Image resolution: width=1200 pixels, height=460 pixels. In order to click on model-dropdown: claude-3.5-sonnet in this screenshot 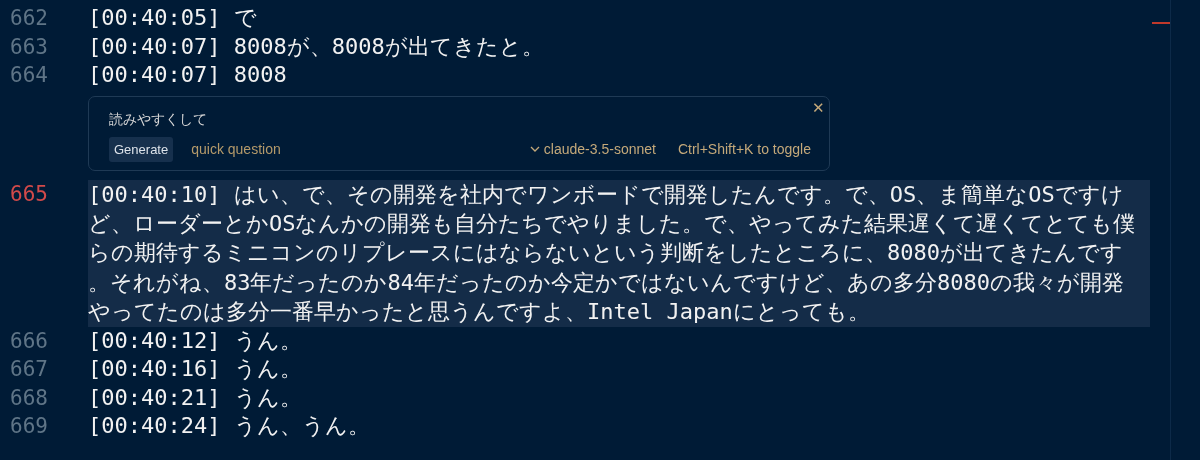, I will do `click(592, 149)`.